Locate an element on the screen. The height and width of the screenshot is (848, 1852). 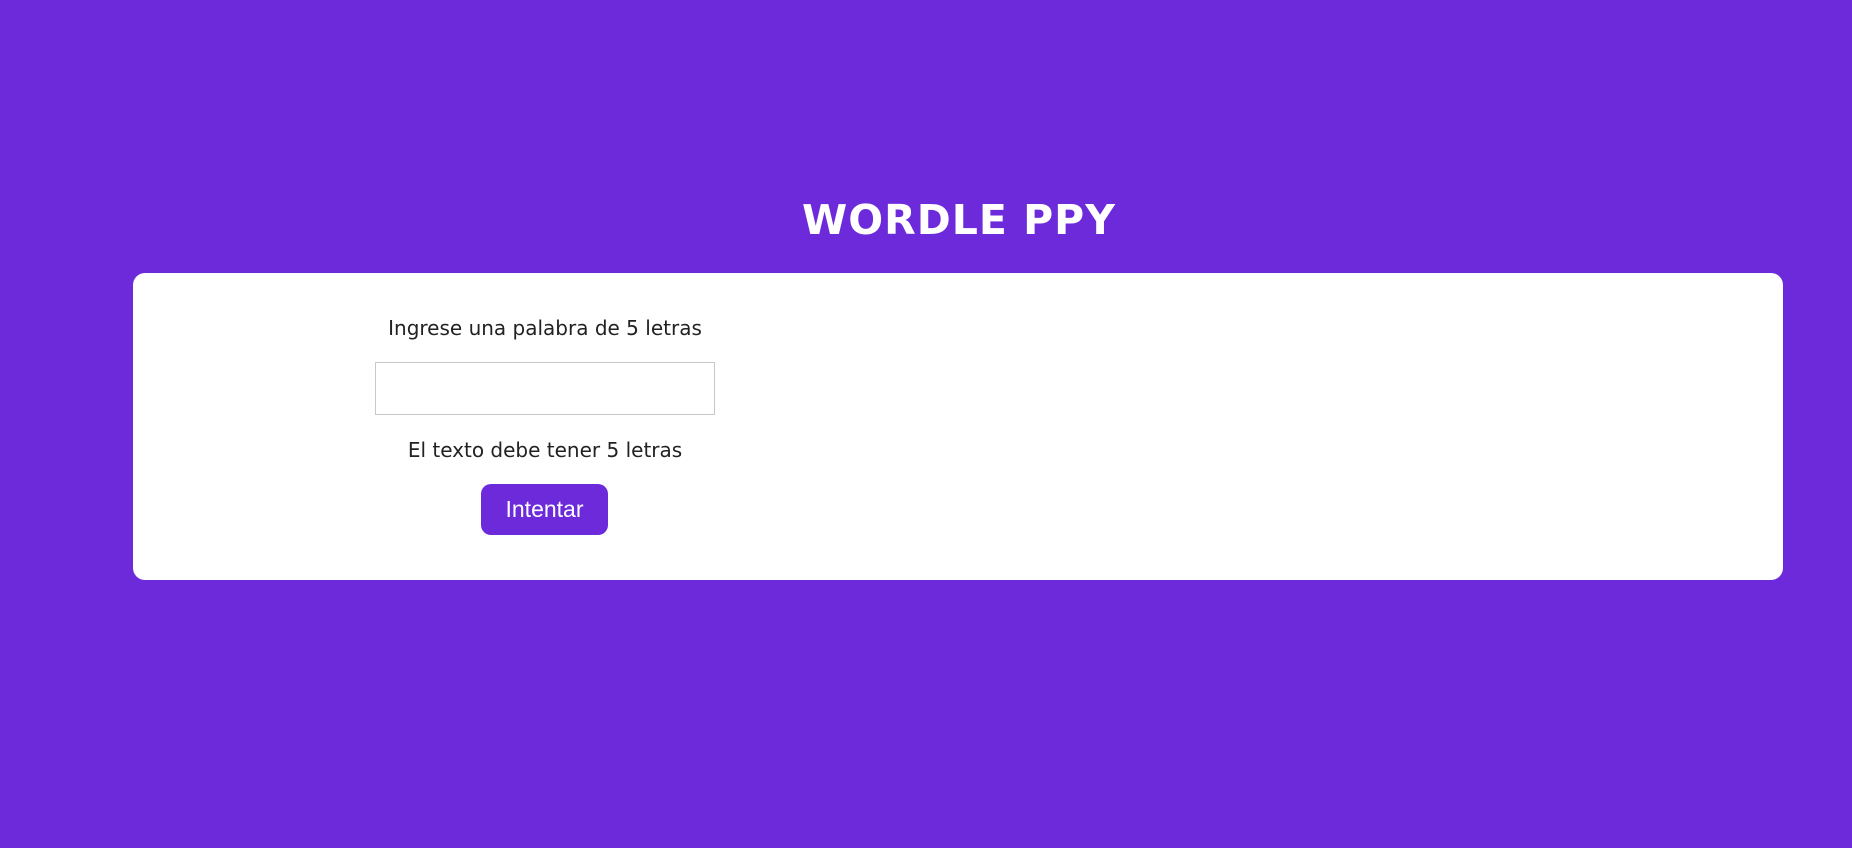
word-input is located at coordinates (545, 388).